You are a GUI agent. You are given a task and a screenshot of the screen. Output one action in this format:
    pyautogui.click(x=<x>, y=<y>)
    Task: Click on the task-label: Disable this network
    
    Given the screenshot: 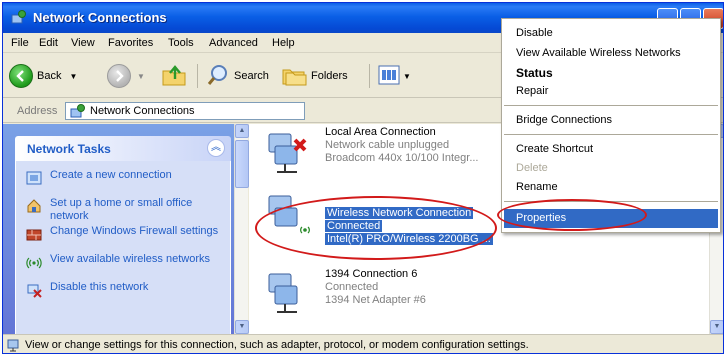 What is the action you would take?
    pyautogui.click(x=99, y=287)
    